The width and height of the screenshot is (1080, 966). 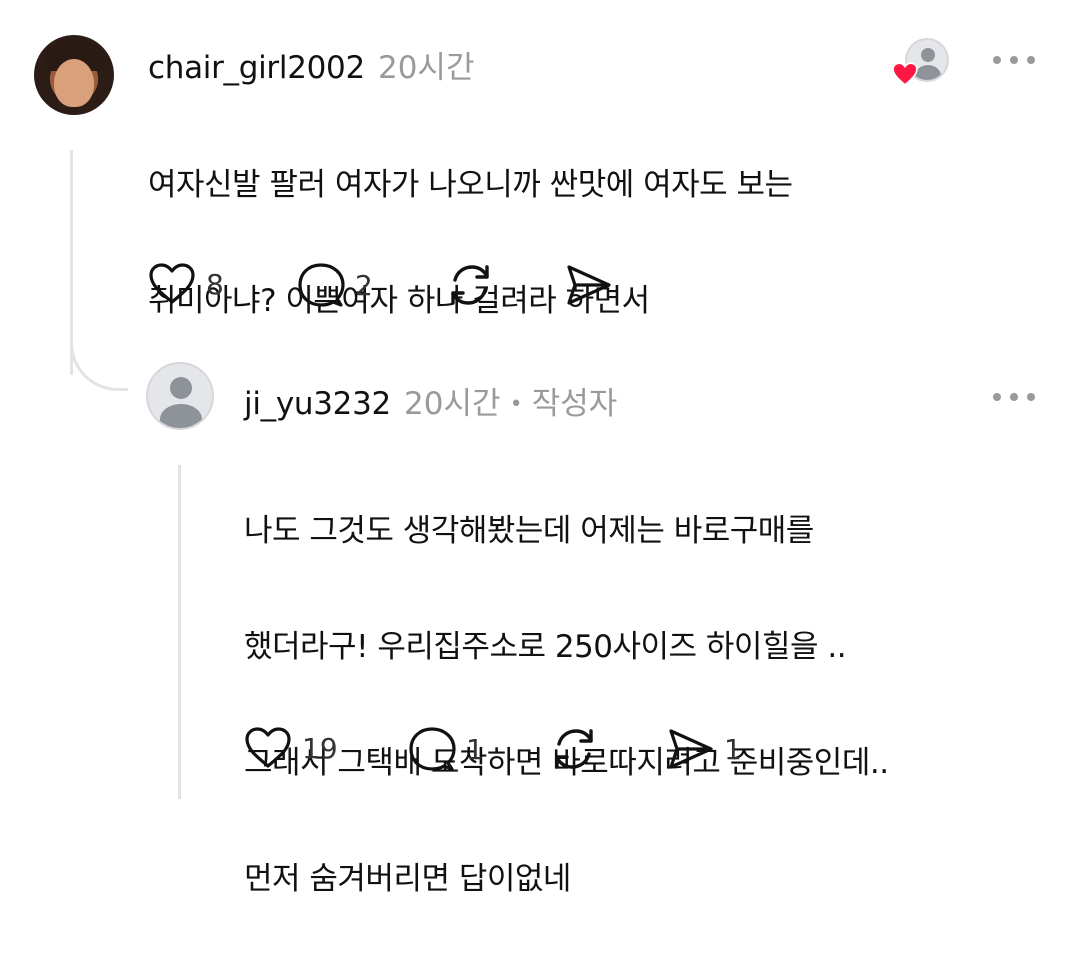 What do you see at coordinates (179, 632) in the screenshot?
I see `thread-line` at bounding box center [179, 632].